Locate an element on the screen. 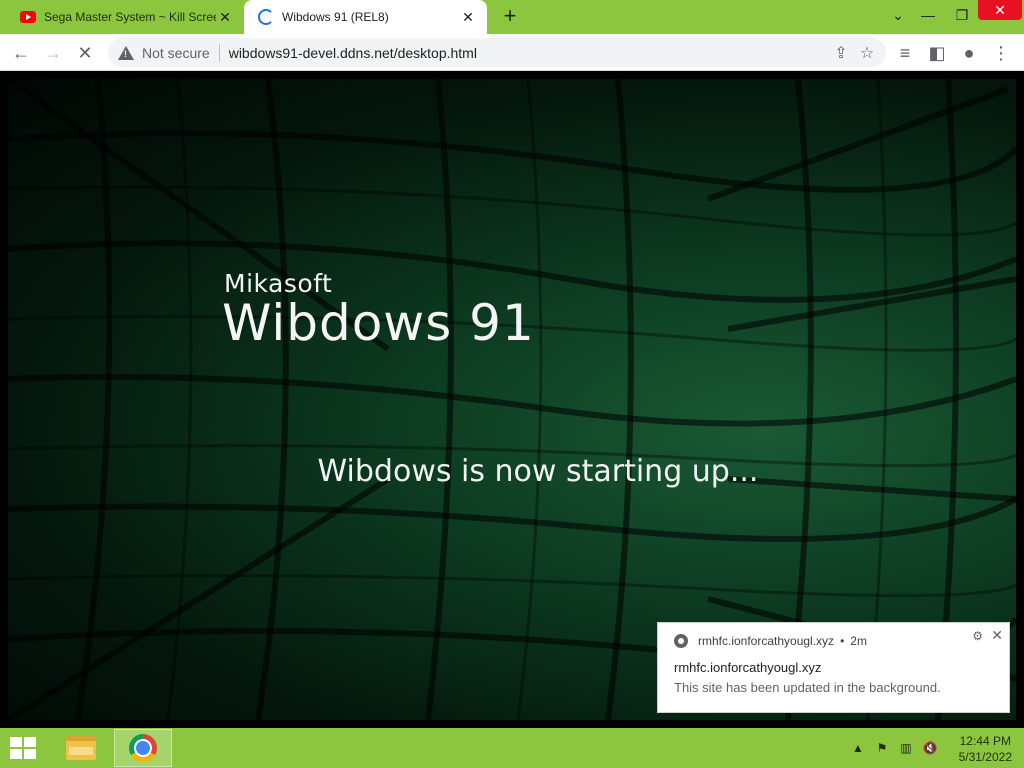 This screenshot has width=1024, height=768. youtube-icon is located at coordinates (28, 17).